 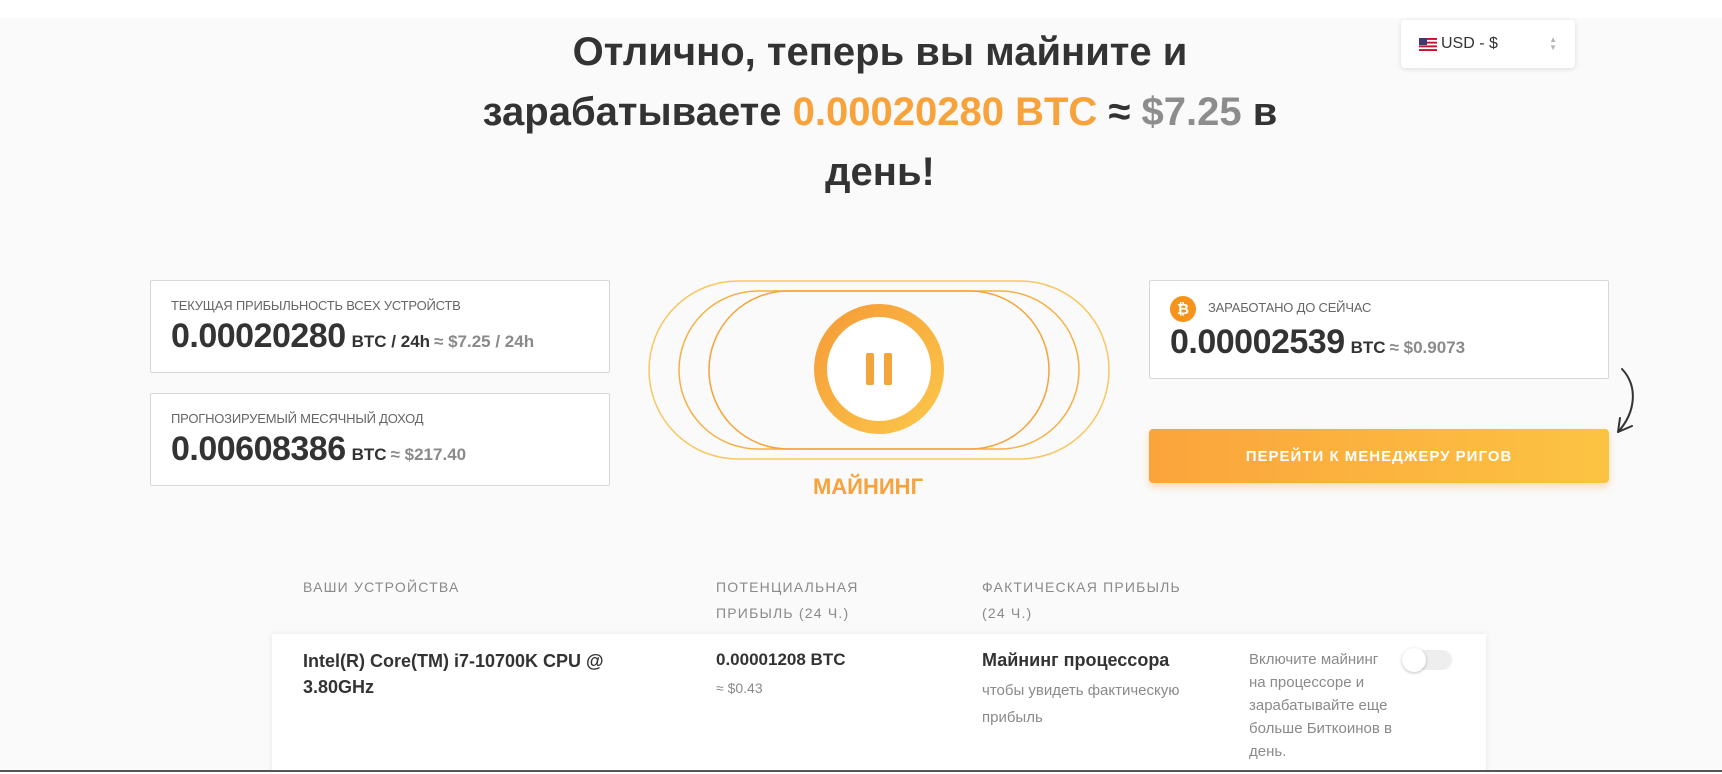 I want to click on cpu-mining-toggle, so click(x=1427, y=660).